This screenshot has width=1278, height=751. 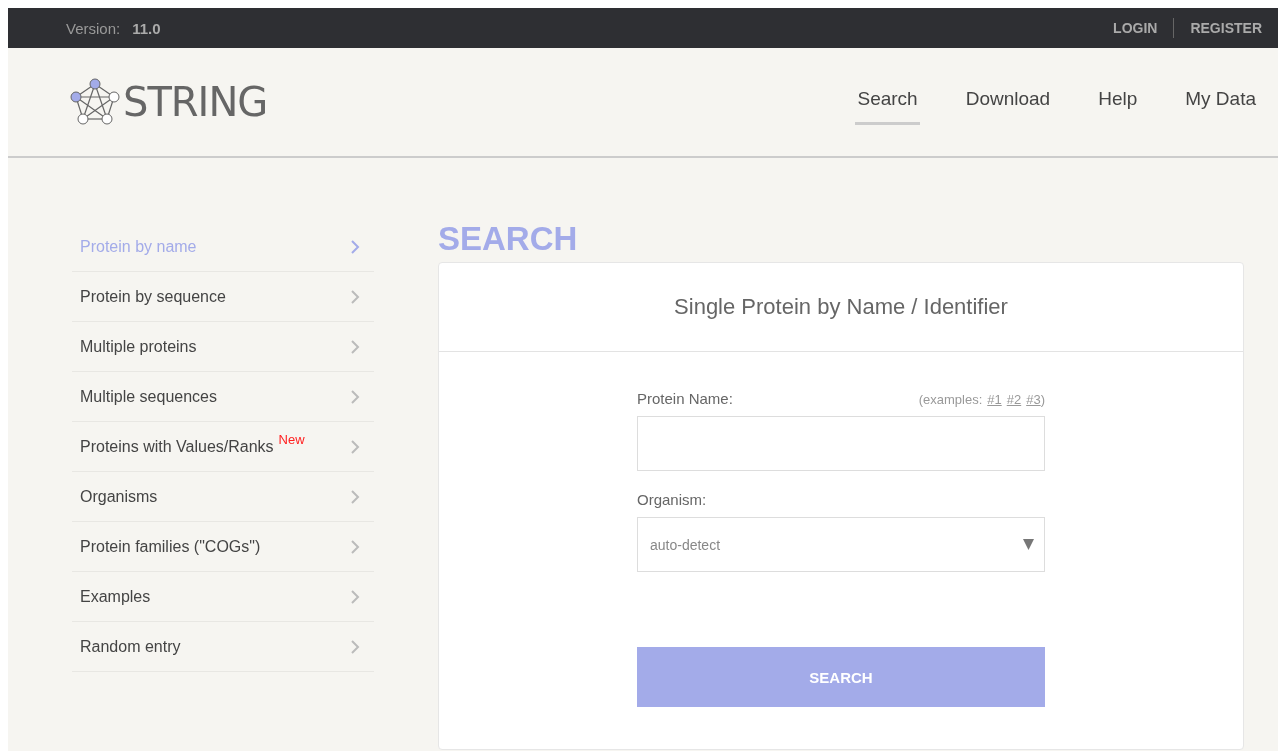 What do you see at coordinates (1008, 106) in the screenshot?
I see `nav-tab: Download` at bounding box center [1008, 106].